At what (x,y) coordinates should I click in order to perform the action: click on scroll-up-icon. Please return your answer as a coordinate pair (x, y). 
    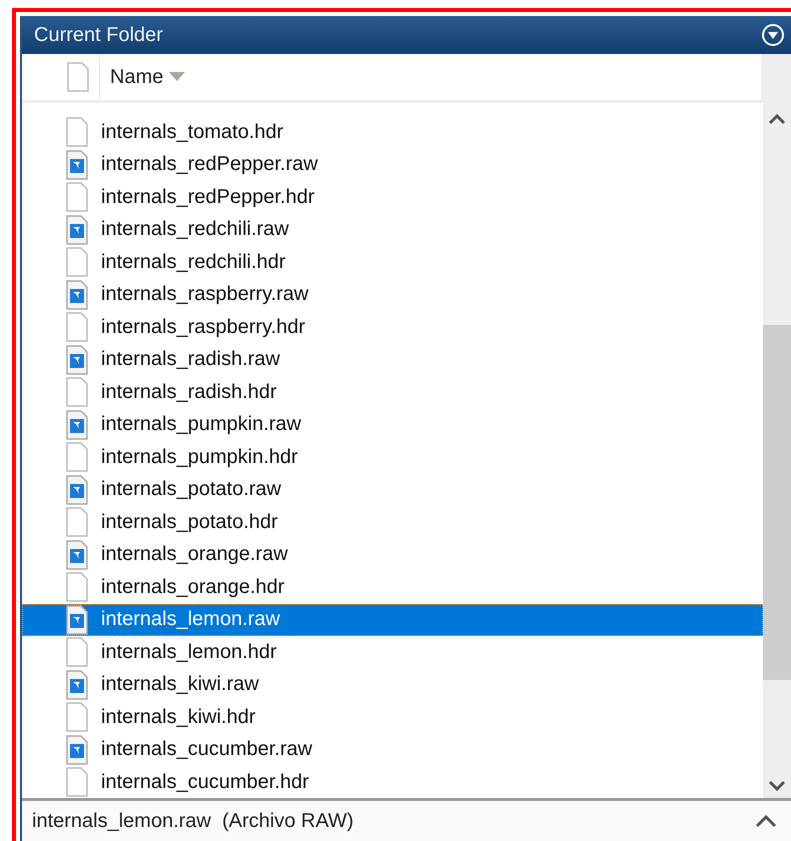
    Looking at the image, I should click on (777, 119).